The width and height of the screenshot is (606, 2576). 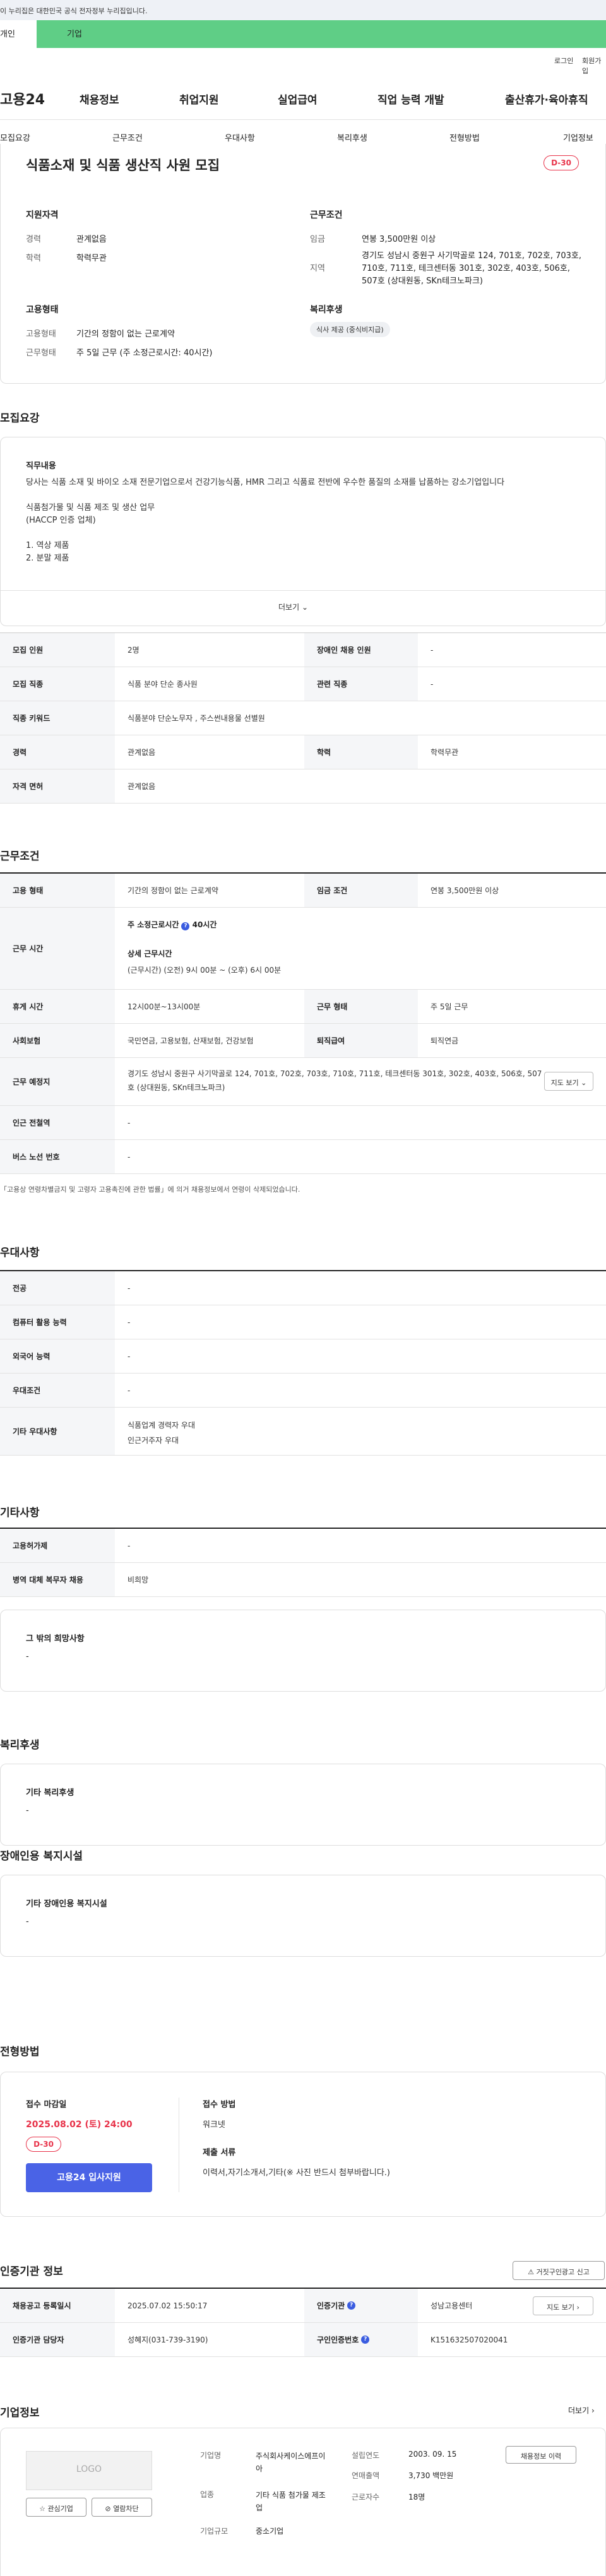 I want to click on tab-work: 근무조건, so click(x=128, y=137).